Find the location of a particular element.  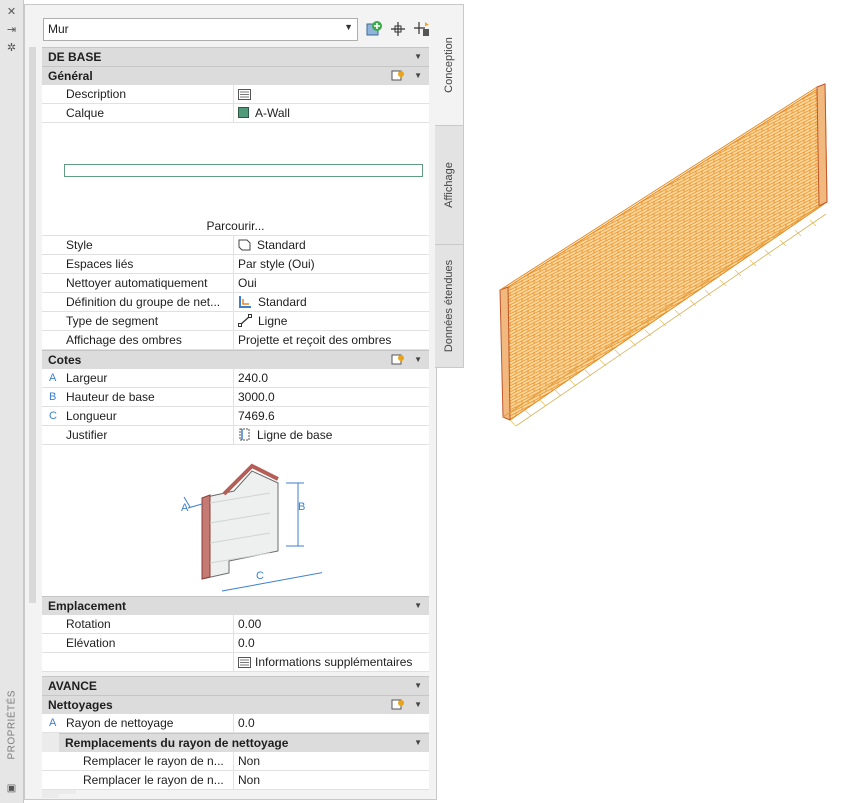

prop-label: Largeur is located at coordinates (87, 378).